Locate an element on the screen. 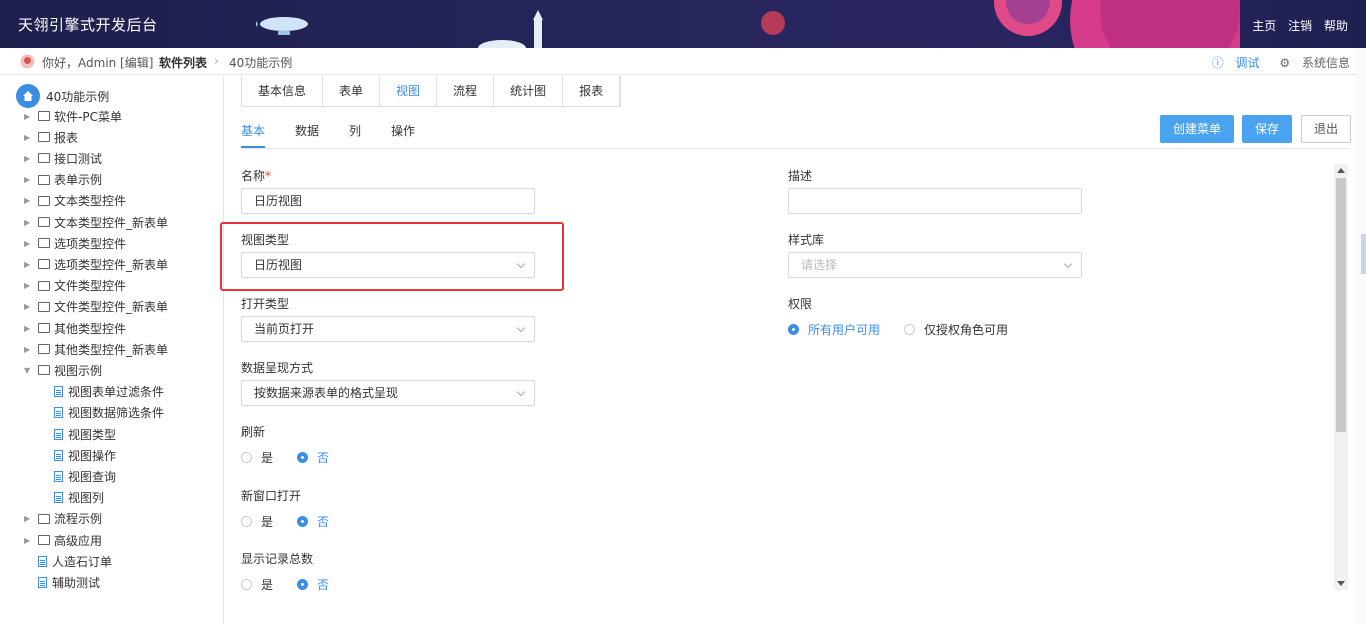  sidebar-item: 视图数据筛选条件 is located at coordinates (109, 413).